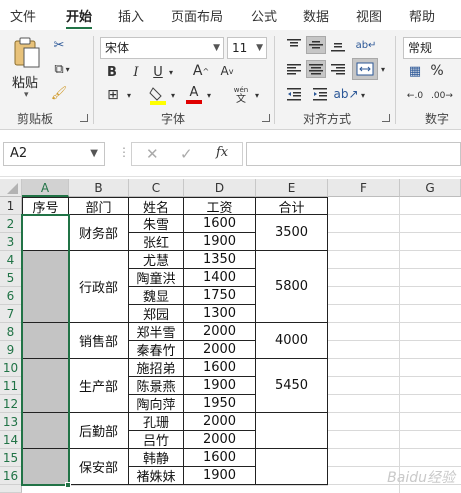 Image resolution: width=461 pixels, height=493 pixels. Describe the element at coordinates (364, 188) in the screenshot. I see `column-header-f: F` at that location.